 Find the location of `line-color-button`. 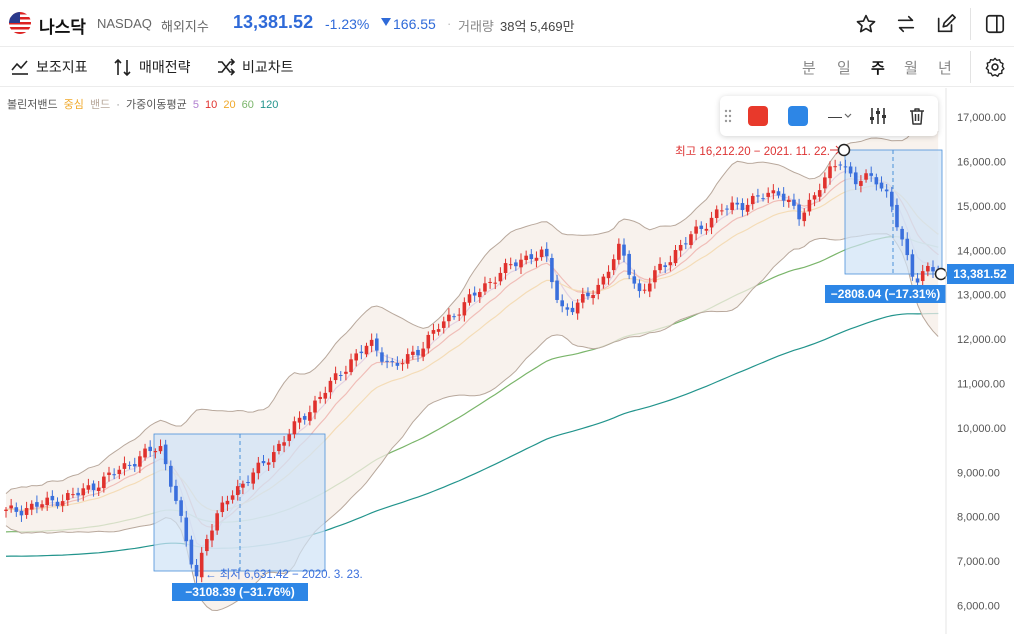

line-color-button is located at coordinates (758, 116).